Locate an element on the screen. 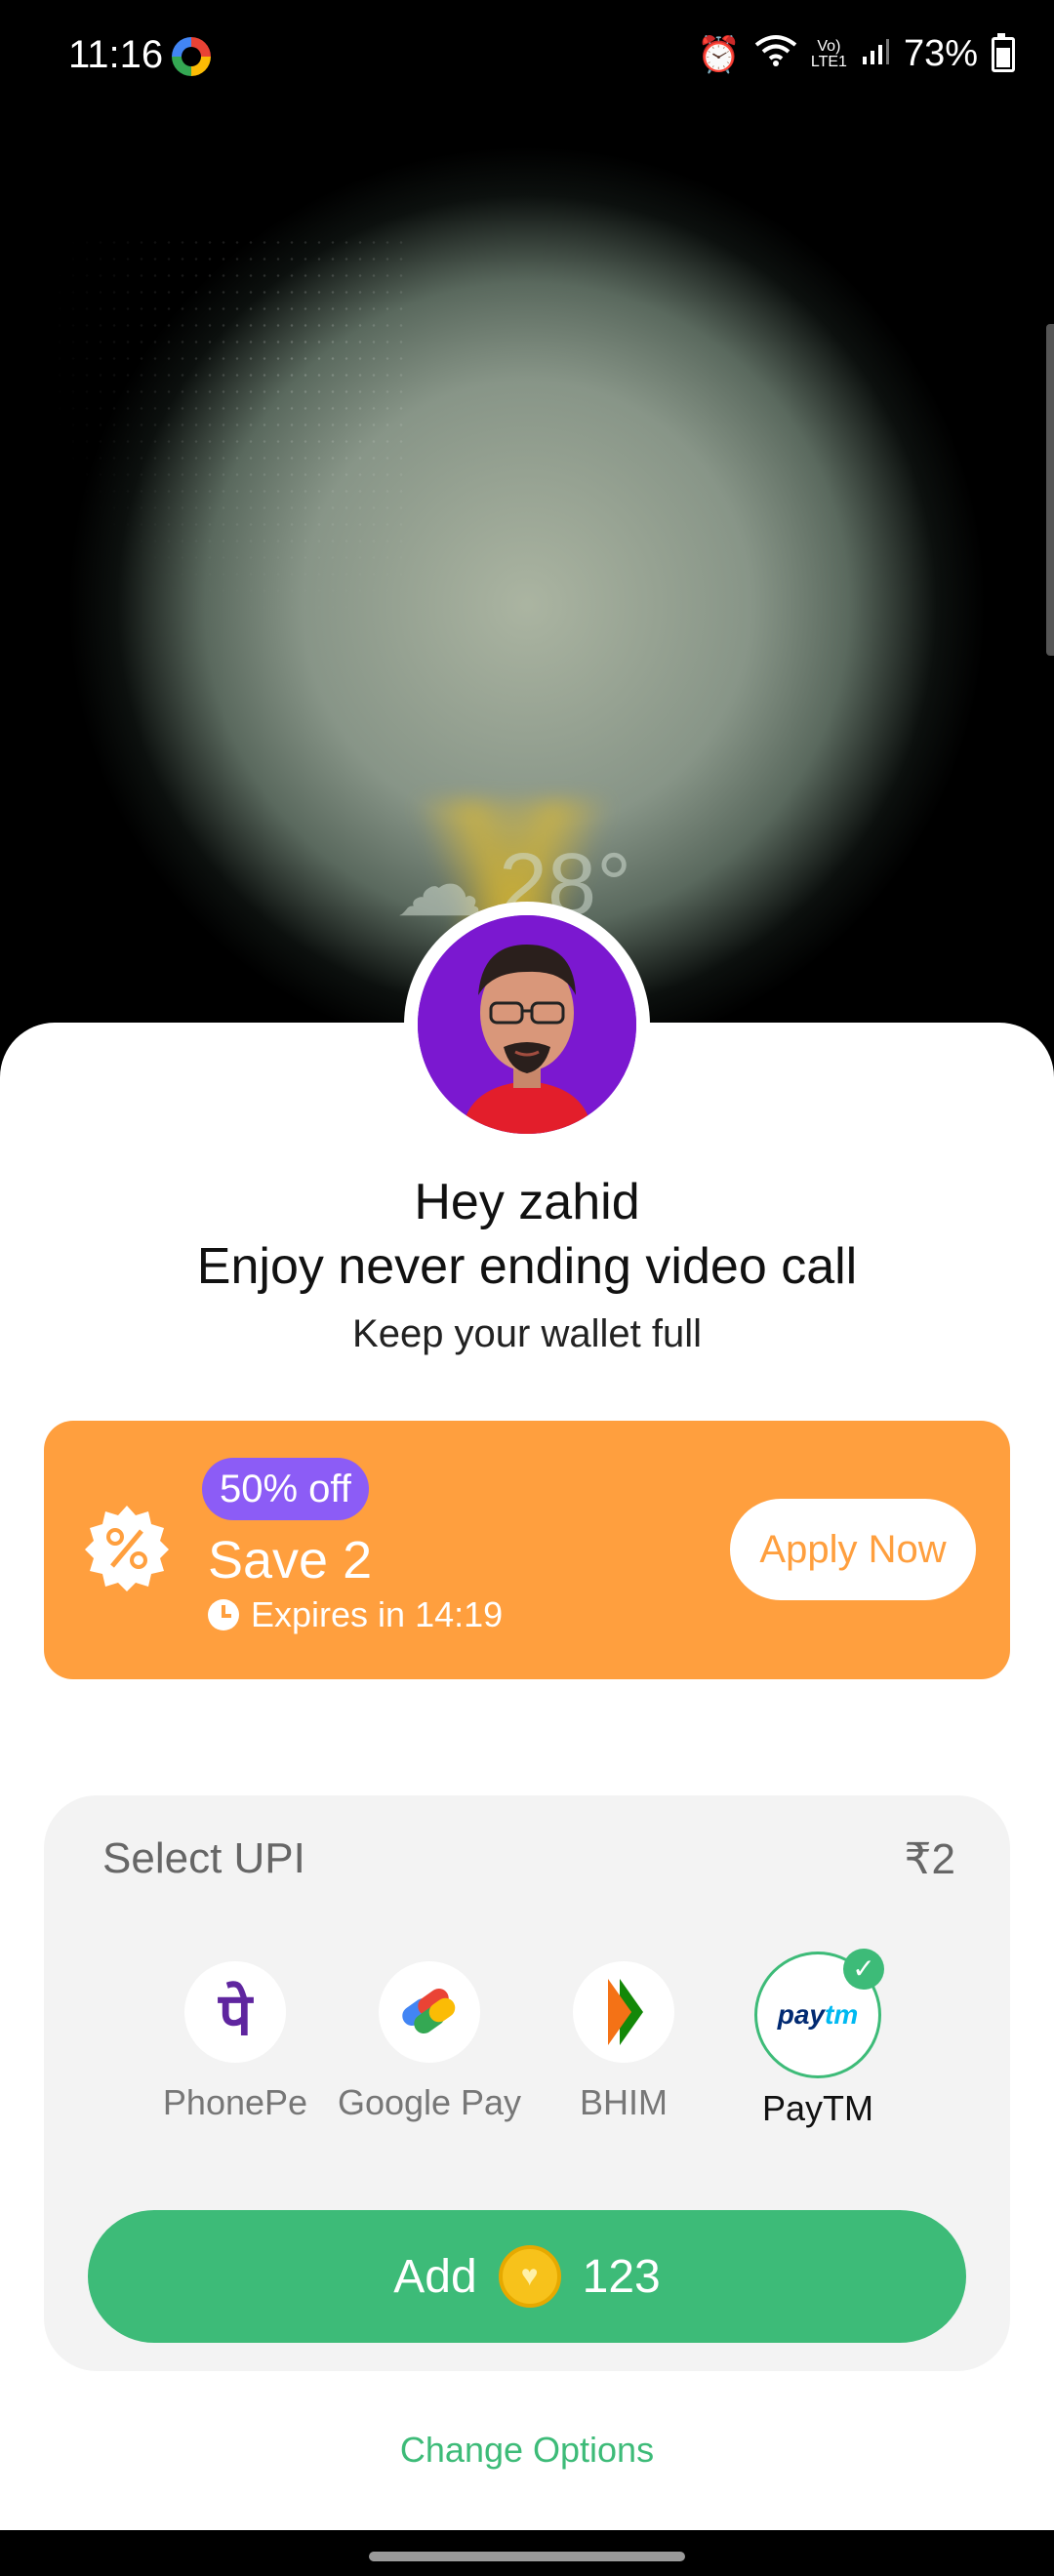  phonepe-icon: पे is located at coordinates (235, 2012).